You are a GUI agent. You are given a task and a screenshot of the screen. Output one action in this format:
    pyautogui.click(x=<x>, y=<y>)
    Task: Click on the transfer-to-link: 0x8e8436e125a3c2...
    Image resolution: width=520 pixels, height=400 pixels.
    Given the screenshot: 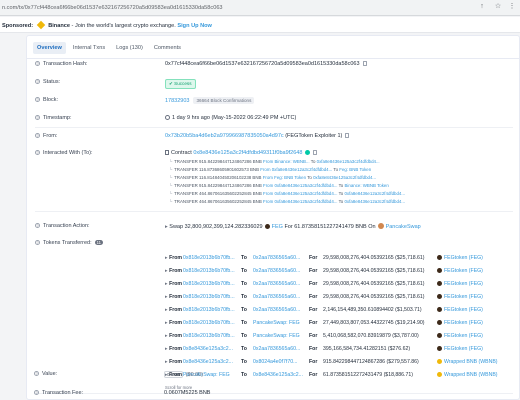 What is the action you would take?
    pyautogui.click(x=278, y=375)
    